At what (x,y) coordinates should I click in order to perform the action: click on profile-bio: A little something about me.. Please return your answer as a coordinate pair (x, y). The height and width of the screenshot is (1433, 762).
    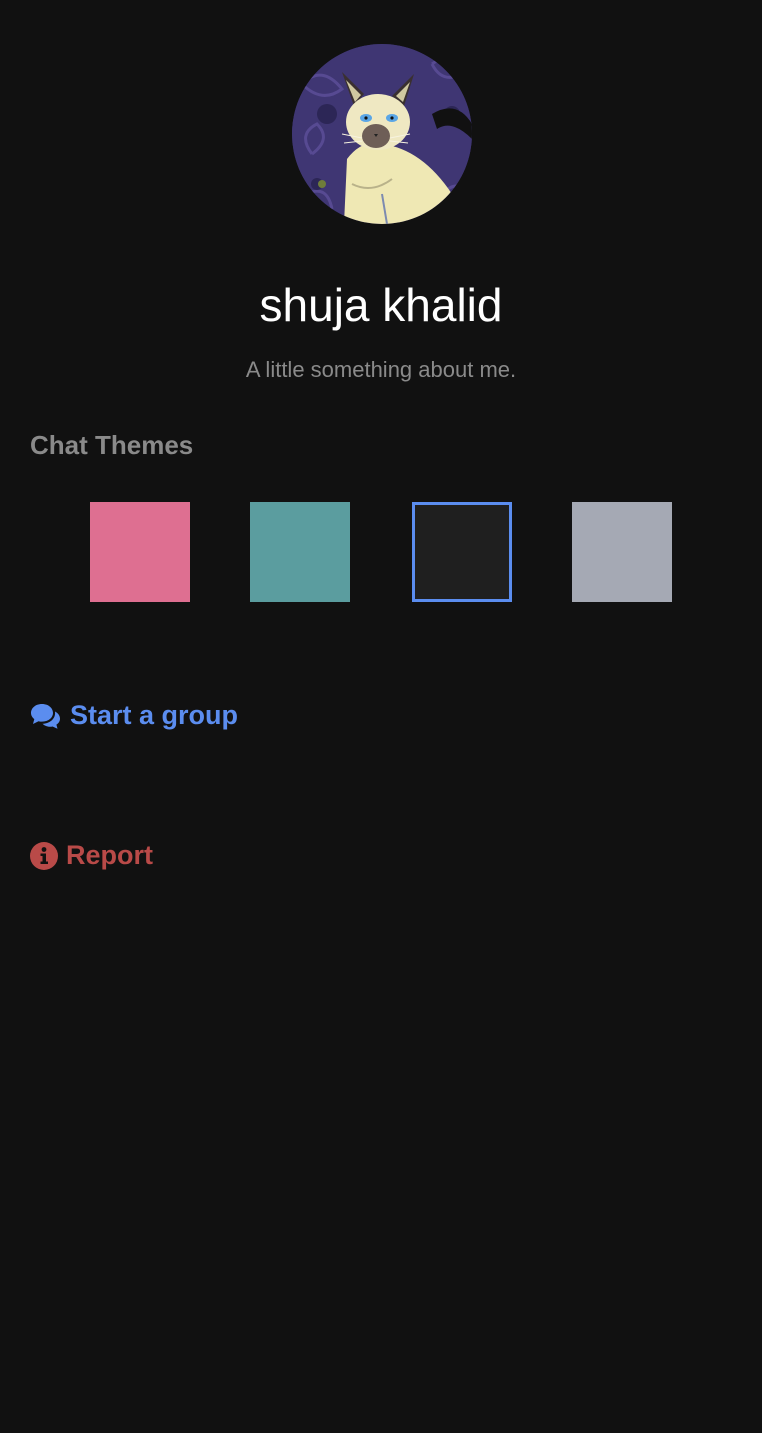
    Looking at the image, I should click on (381, 369).